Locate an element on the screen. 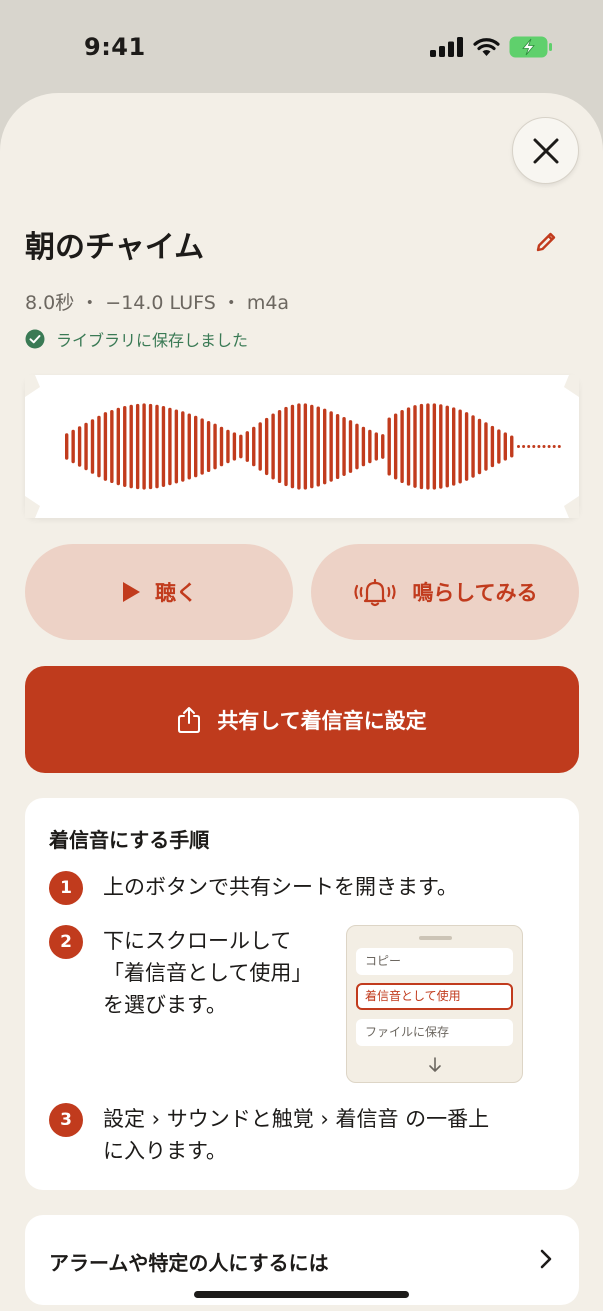 The width and height of the screenshot is (603, 1311). battery-charging-icon is located at coordinates (531, 49).